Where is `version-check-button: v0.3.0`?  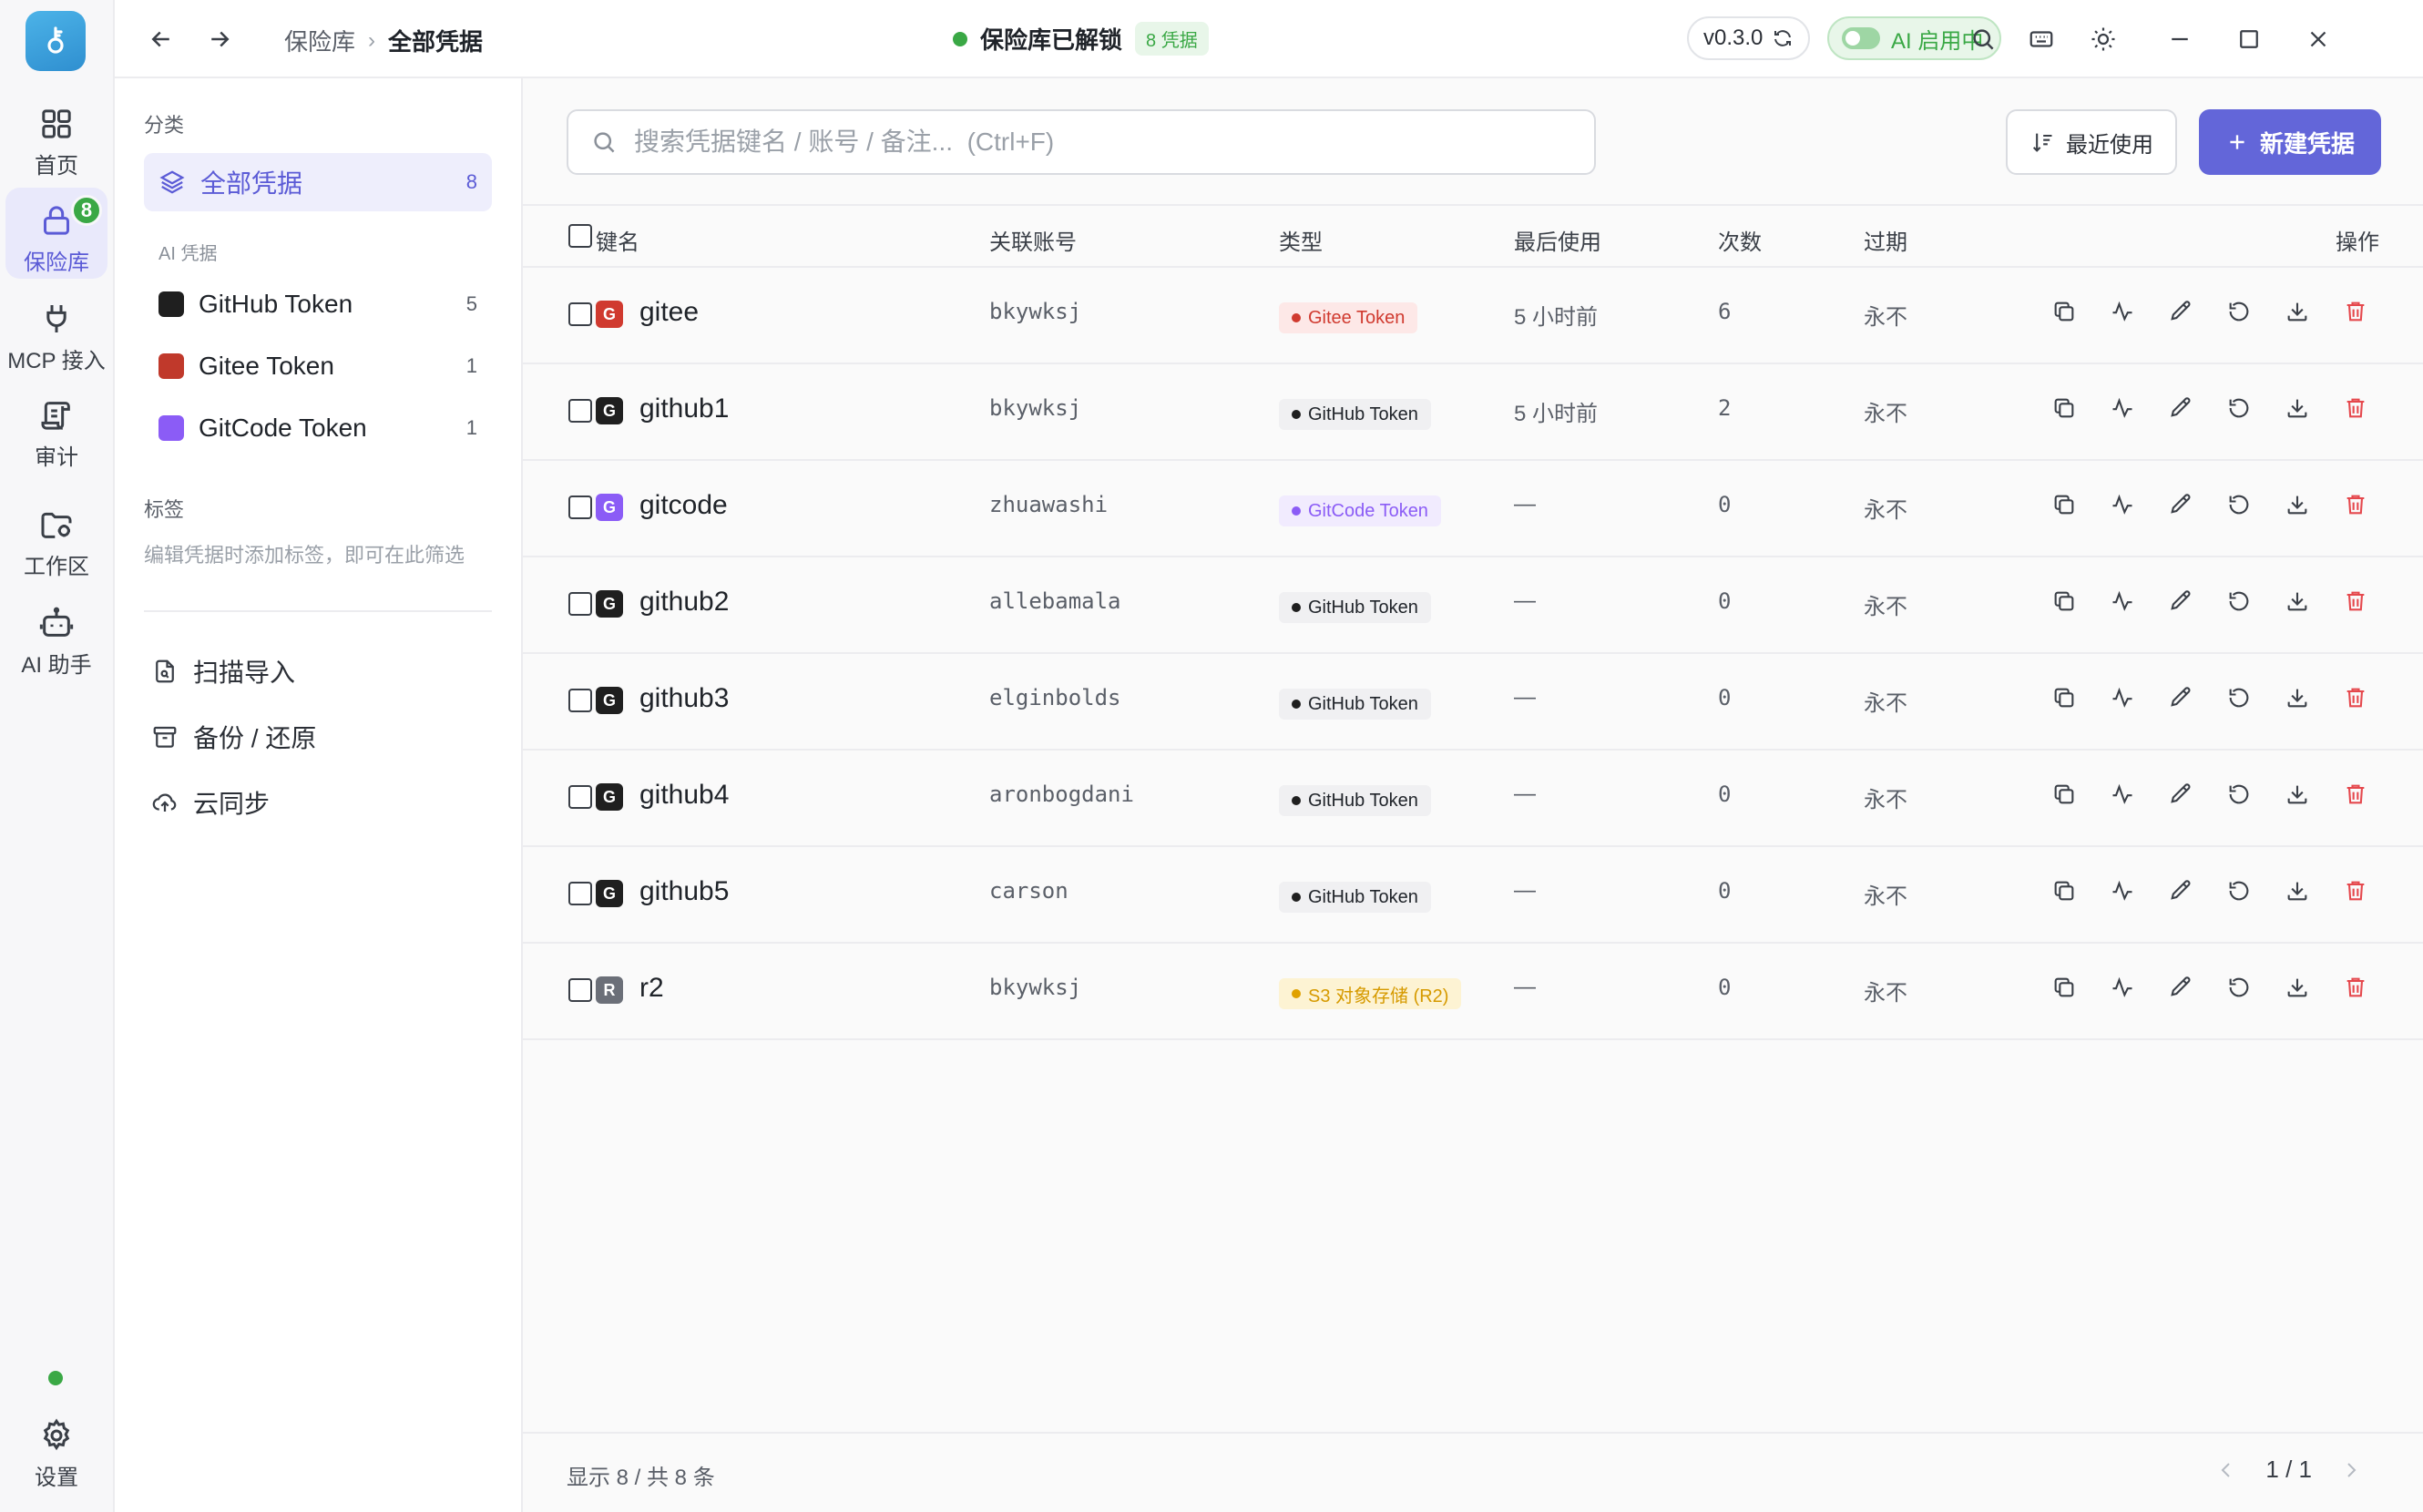 version-check-button: v0.3.0 is located at coordinates (1749, 38).